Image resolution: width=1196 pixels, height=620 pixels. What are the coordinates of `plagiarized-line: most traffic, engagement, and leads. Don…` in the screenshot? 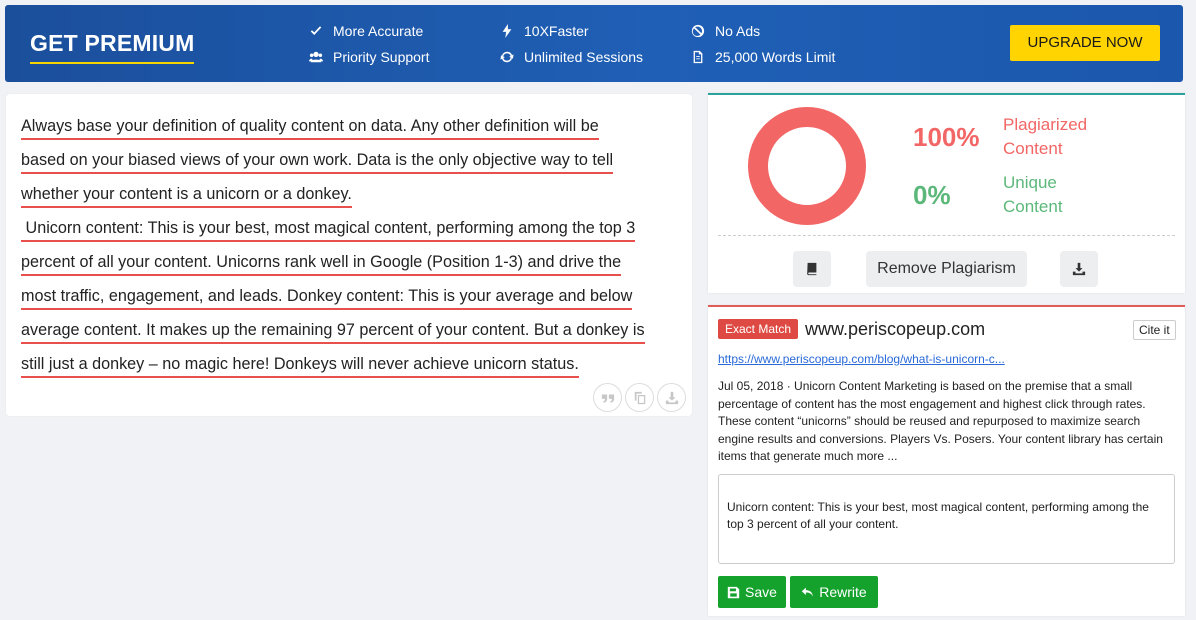 It's located at (327, 298).